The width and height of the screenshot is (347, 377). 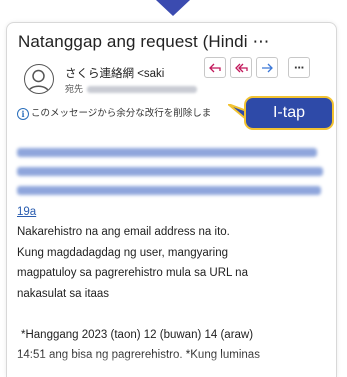 What do you see at coordinates (74, 89) in the screenshot?
I see `to-label: 宛先` at bounding box center [74, 89].